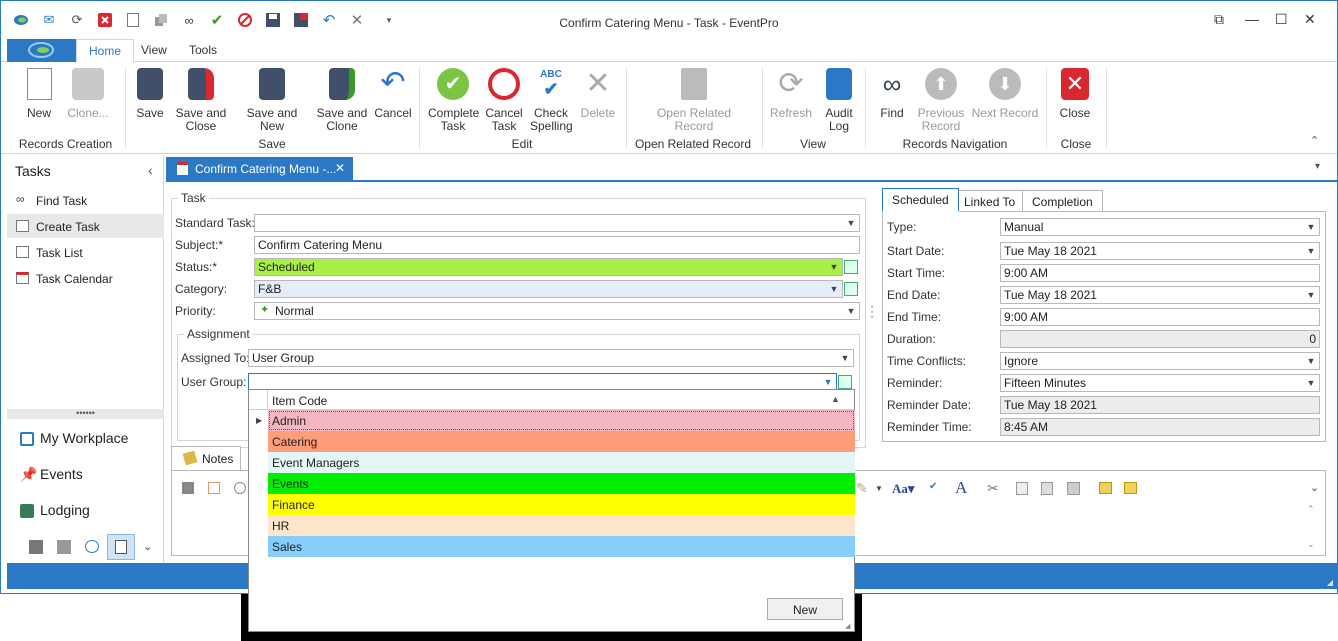  Describe the element at coordinates (1062, 201) in the screenshot. I see `tab-completion: Completion` at that location.